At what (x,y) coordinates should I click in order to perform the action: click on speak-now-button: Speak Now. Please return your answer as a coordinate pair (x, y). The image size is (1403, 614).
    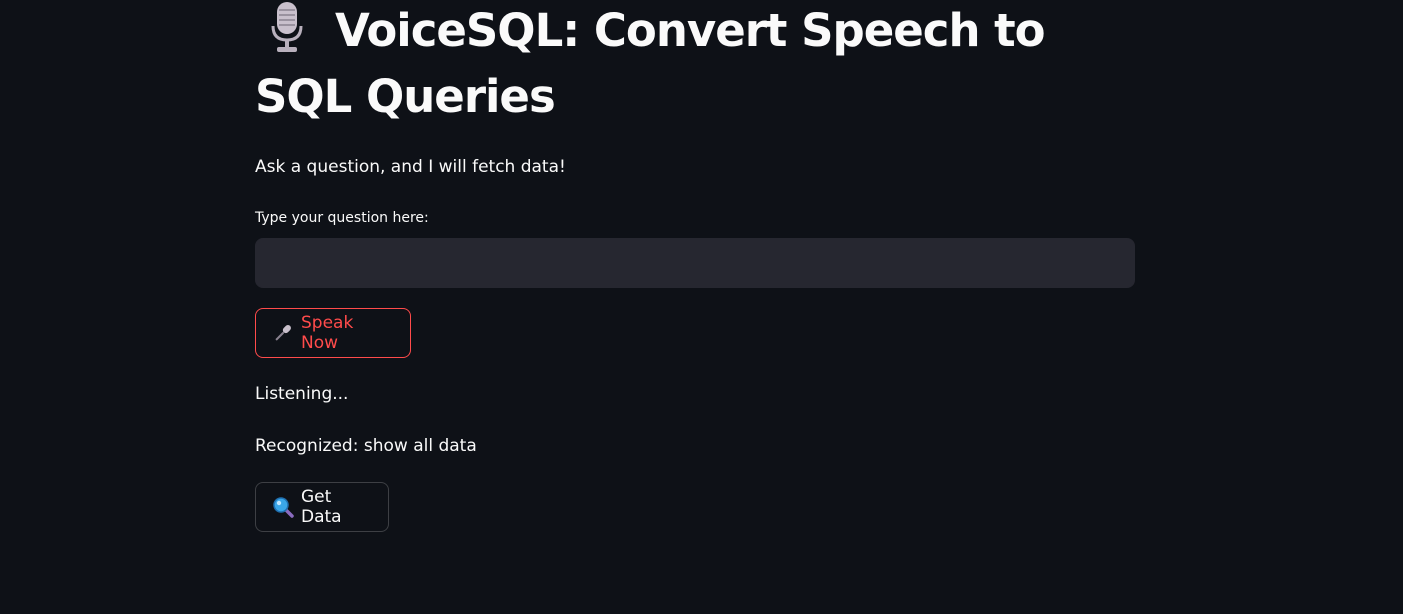
    Looking at the image, I should click on (333, 333).